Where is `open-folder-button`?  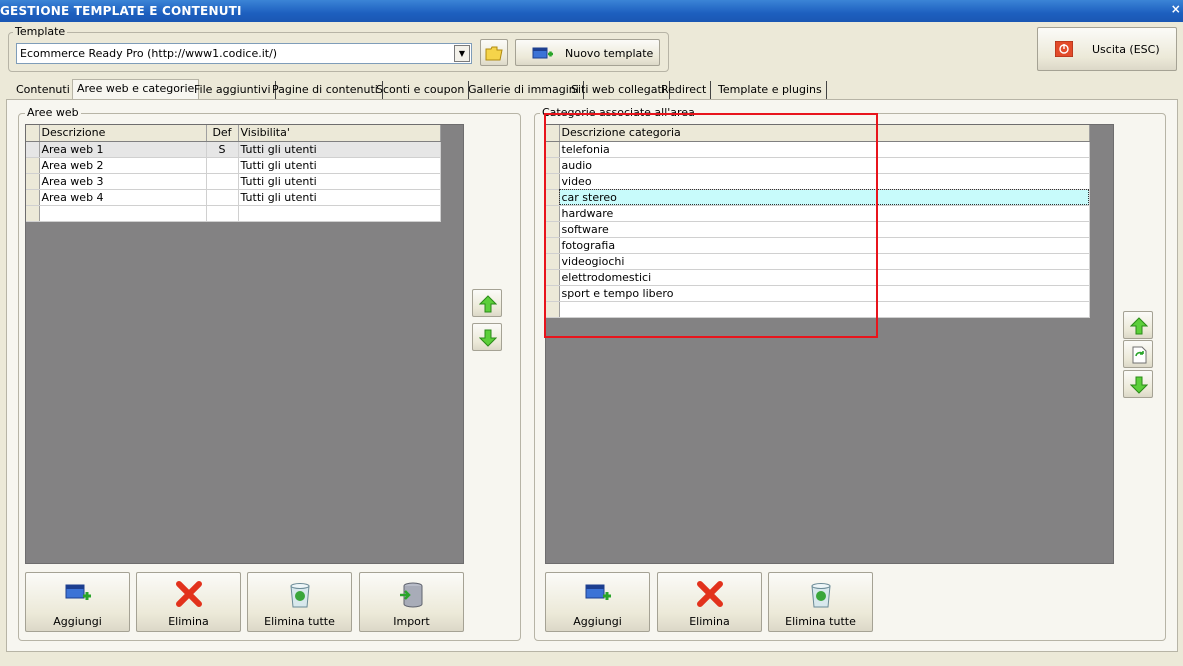
open-folder-button is located at coordinates (494, 52).